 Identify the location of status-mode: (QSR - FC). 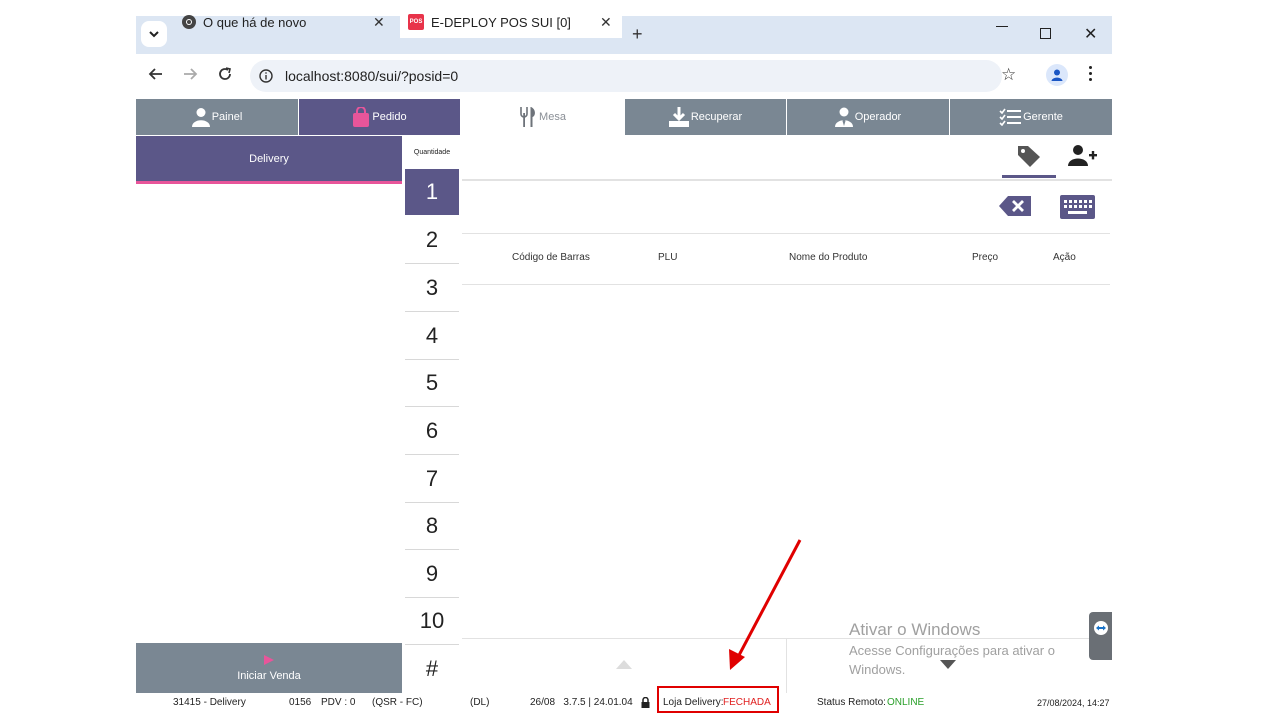
(397, 702).